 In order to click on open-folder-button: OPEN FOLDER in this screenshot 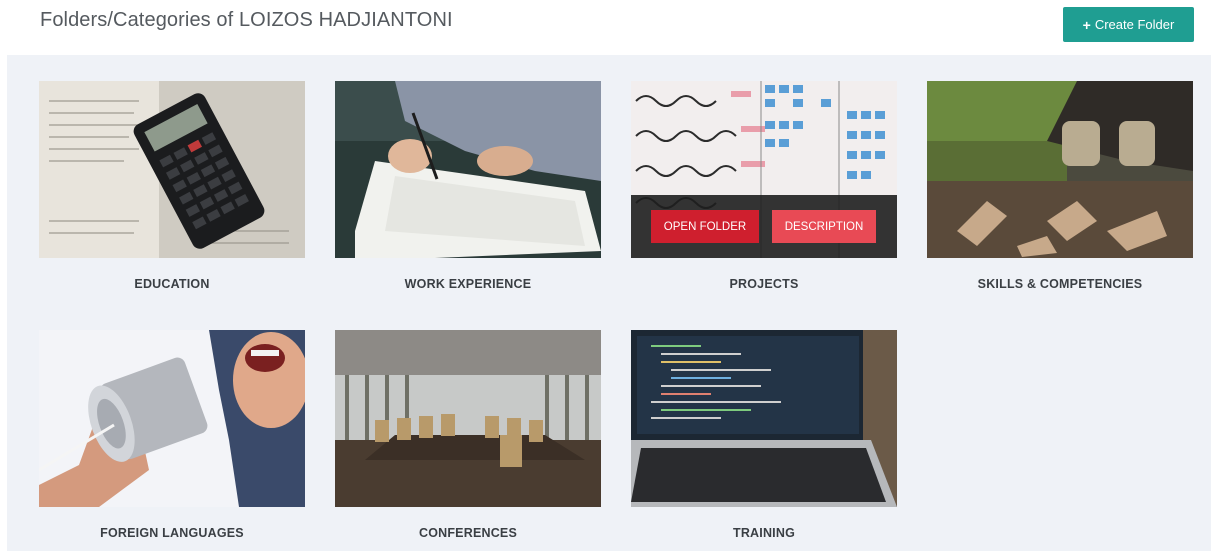, I will do `click(705, 226)`.